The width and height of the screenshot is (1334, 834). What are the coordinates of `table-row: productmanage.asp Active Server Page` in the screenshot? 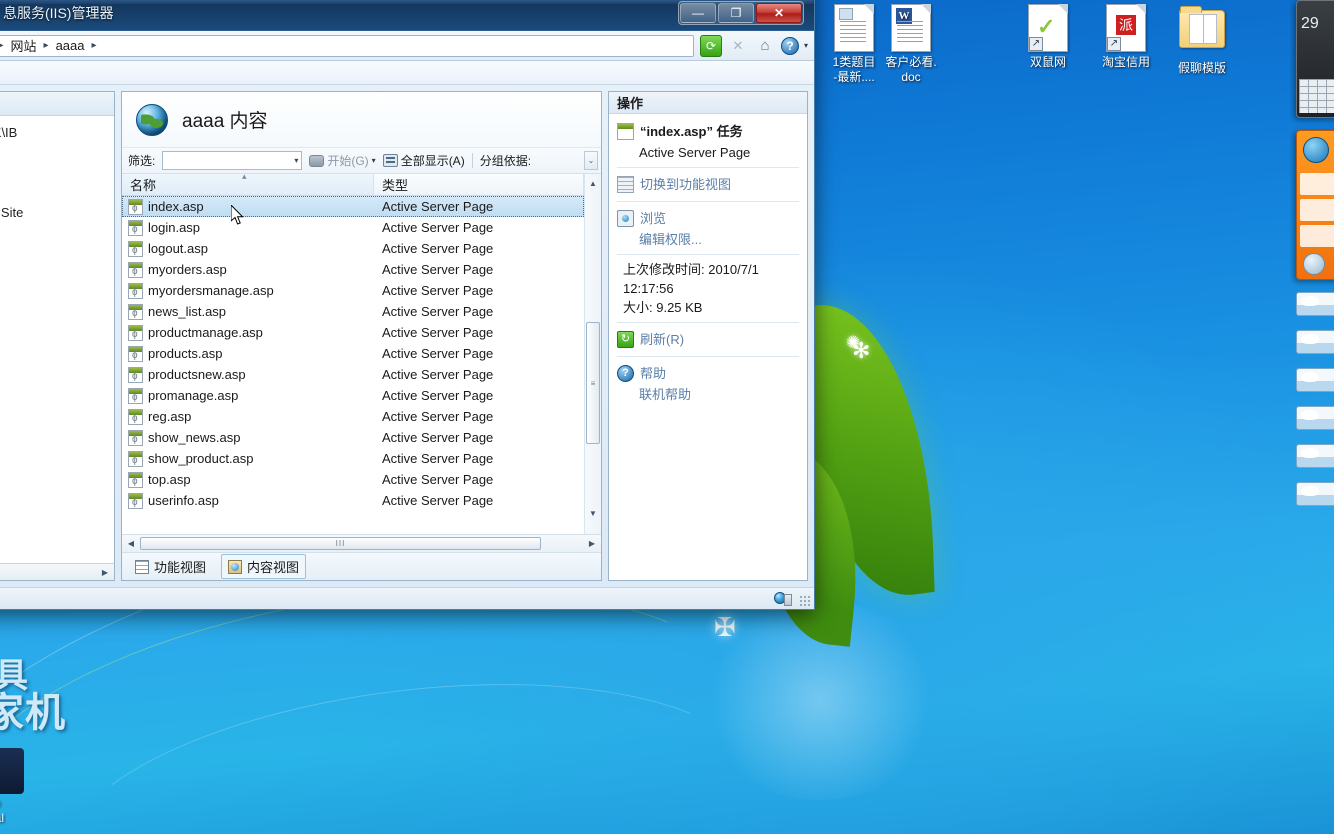 It's located at (353, 332).